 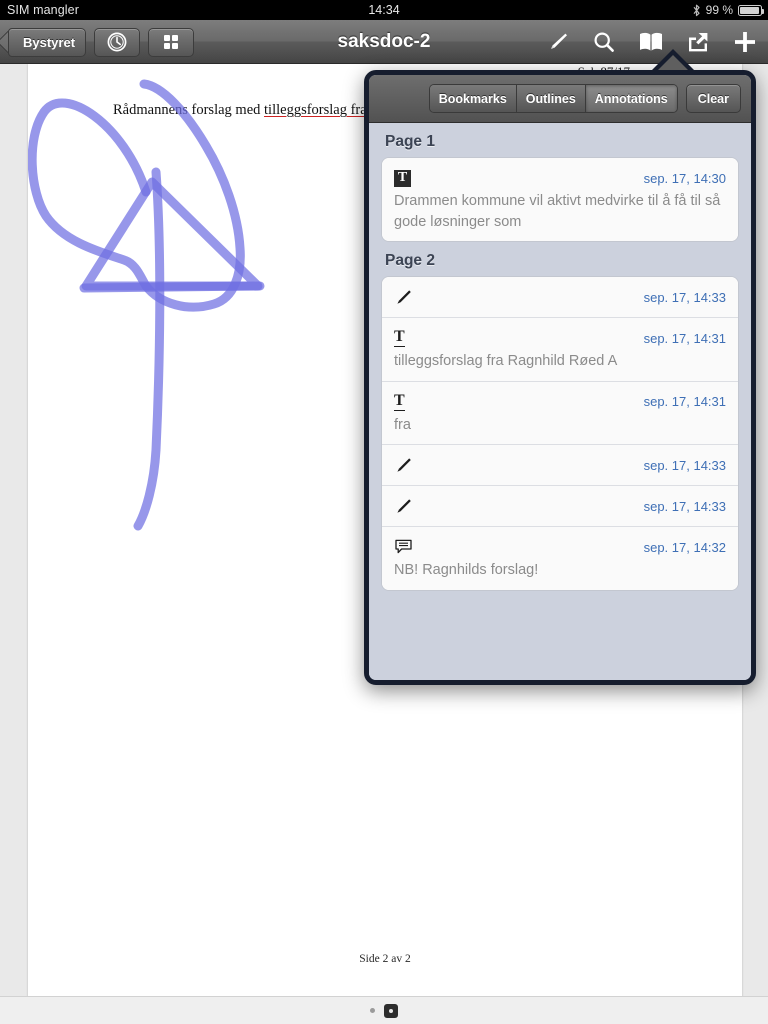 I want to click on annotation-text: fra, so click(x=402, y=424).